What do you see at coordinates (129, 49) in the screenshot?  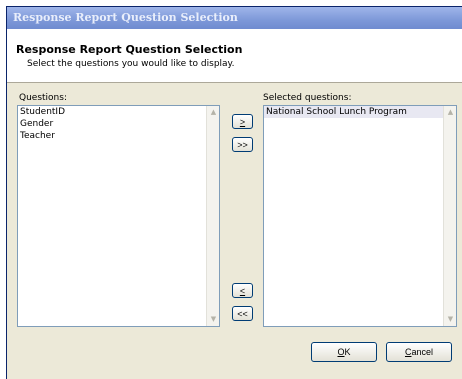 I see `header-title: Response Report Question Selection` at bounding box center [129, 49].